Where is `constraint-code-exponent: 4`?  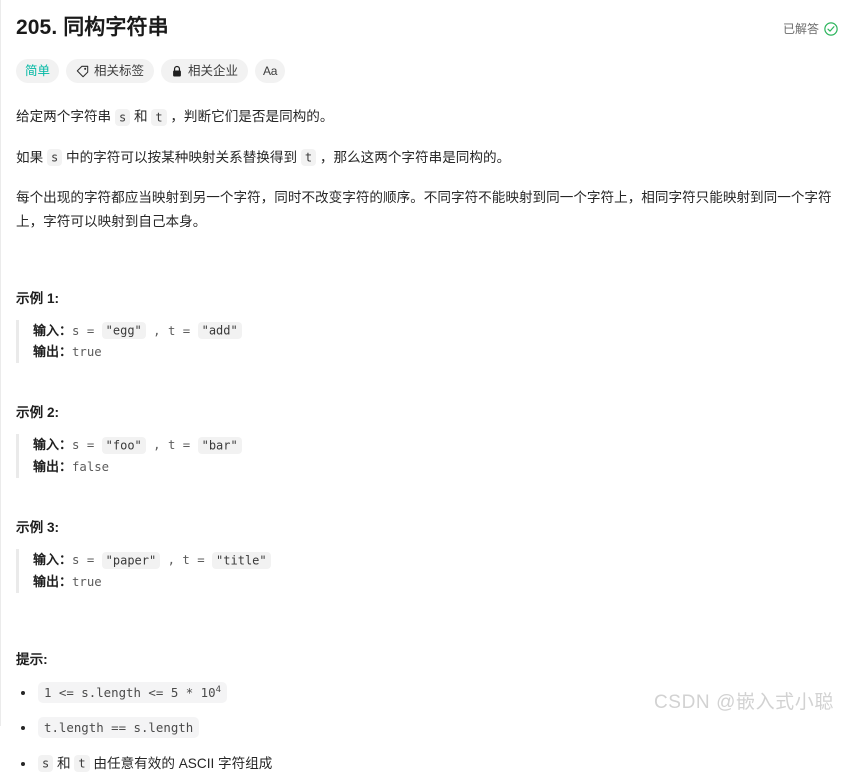 constraint-code-exponent: 4 is located at coordinates (218, 689).